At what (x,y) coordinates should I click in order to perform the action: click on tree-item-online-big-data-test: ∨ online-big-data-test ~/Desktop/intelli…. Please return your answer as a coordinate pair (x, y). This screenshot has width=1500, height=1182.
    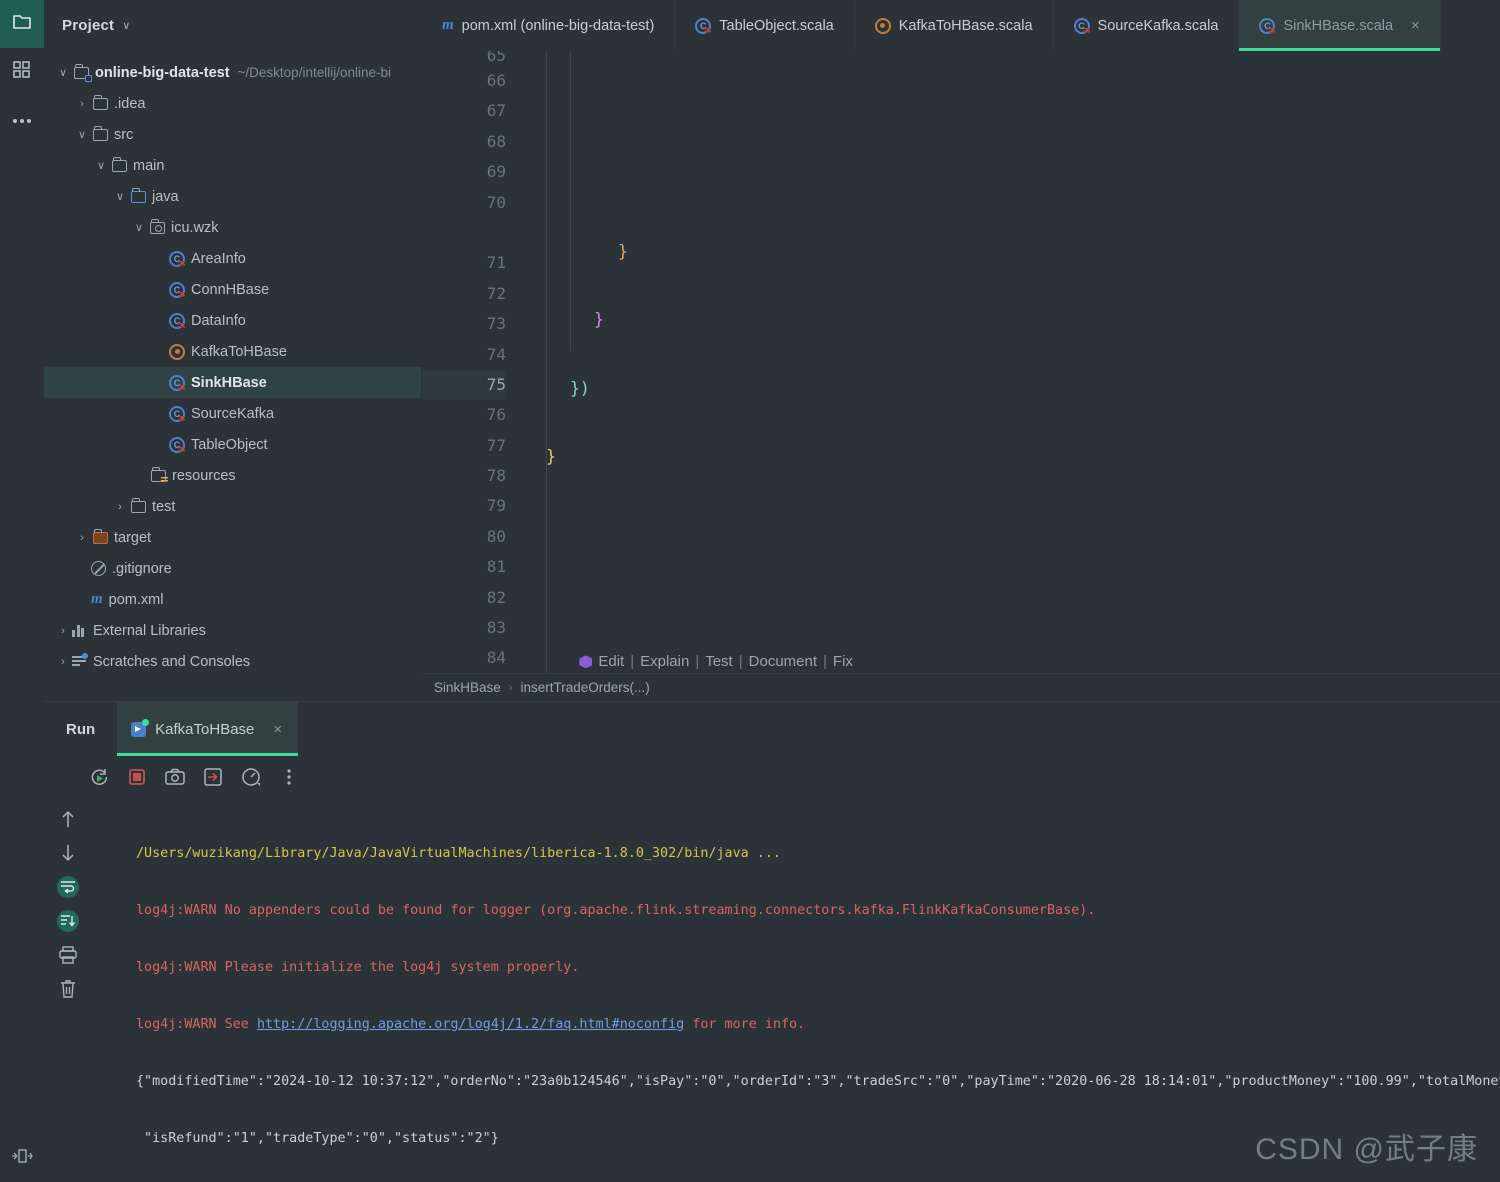
    Looking at the image, I should click on (232, 72).